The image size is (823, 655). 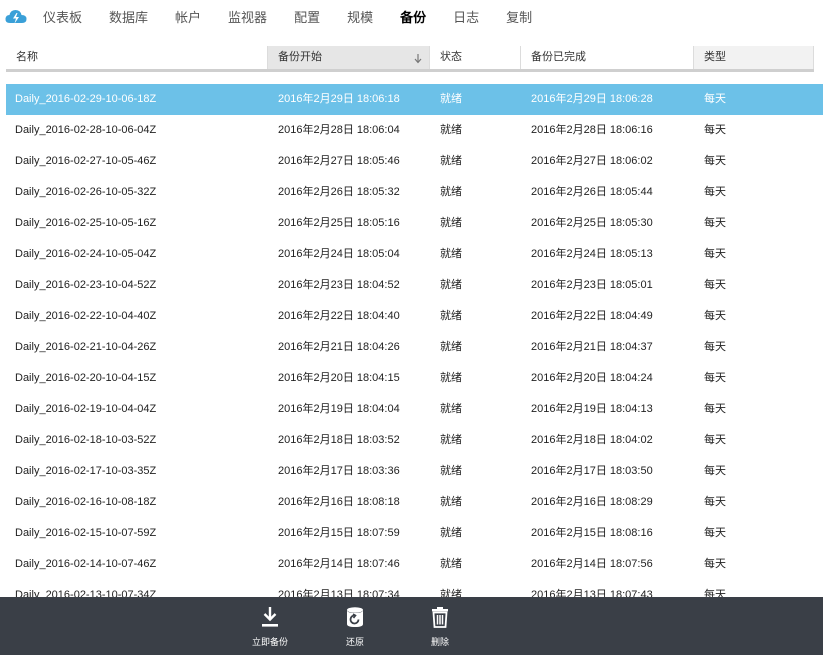 What do you see at coordinates (451, 57) in the screenshot?
I see `column-header-label: 状态` at bounding box center [451, 57].